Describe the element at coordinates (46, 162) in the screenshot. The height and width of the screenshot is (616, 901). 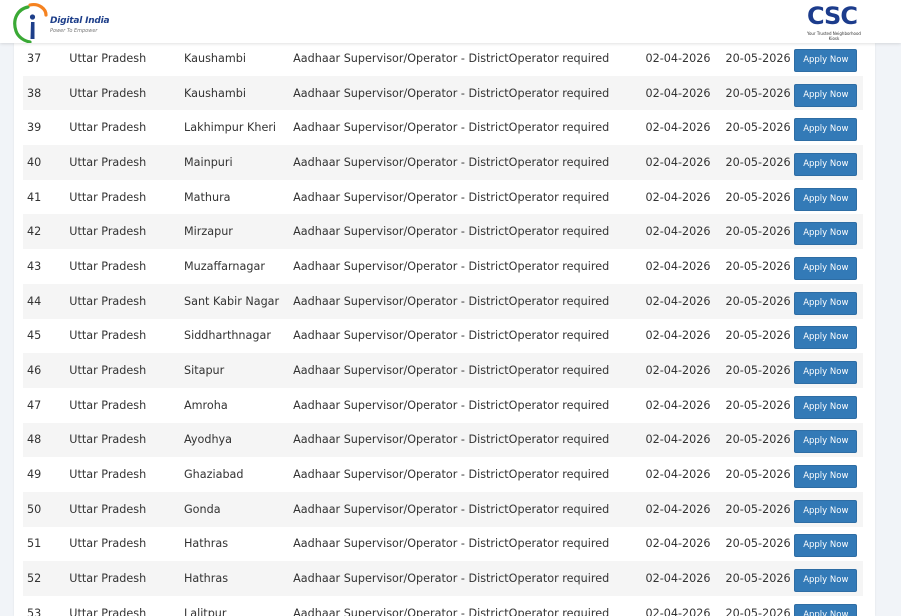
I see `serial-number: 40` at that location.